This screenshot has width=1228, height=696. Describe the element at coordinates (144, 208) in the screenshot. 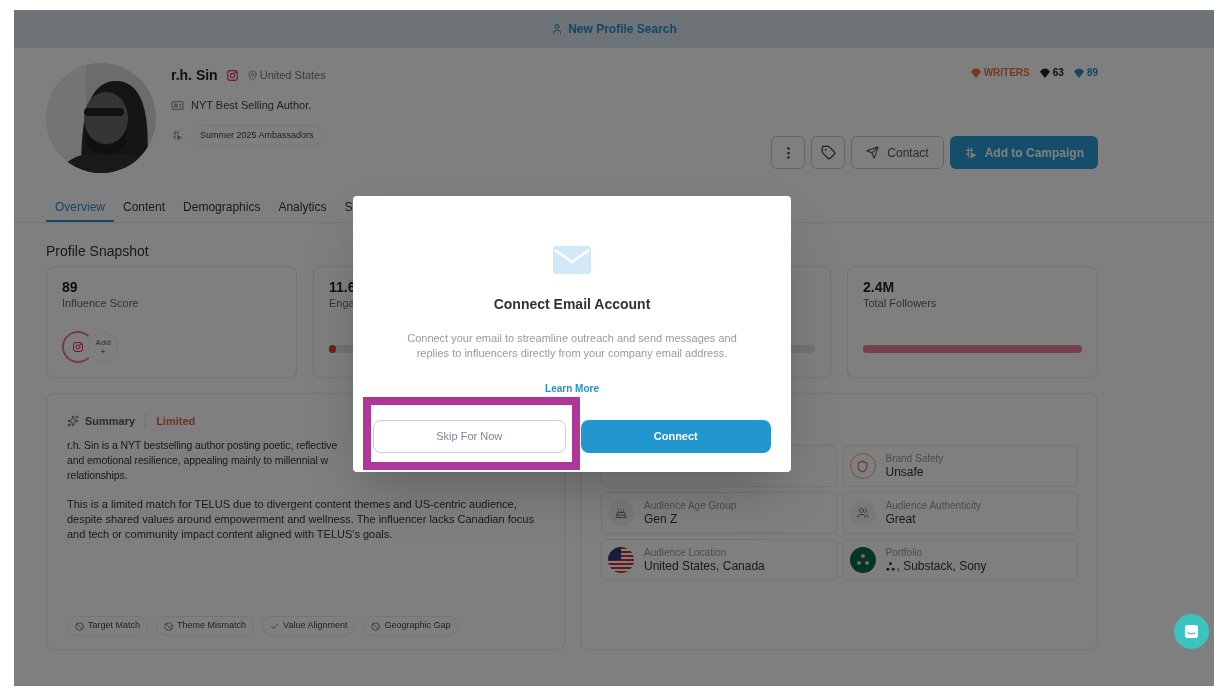

I see `tab: Content` at that location.